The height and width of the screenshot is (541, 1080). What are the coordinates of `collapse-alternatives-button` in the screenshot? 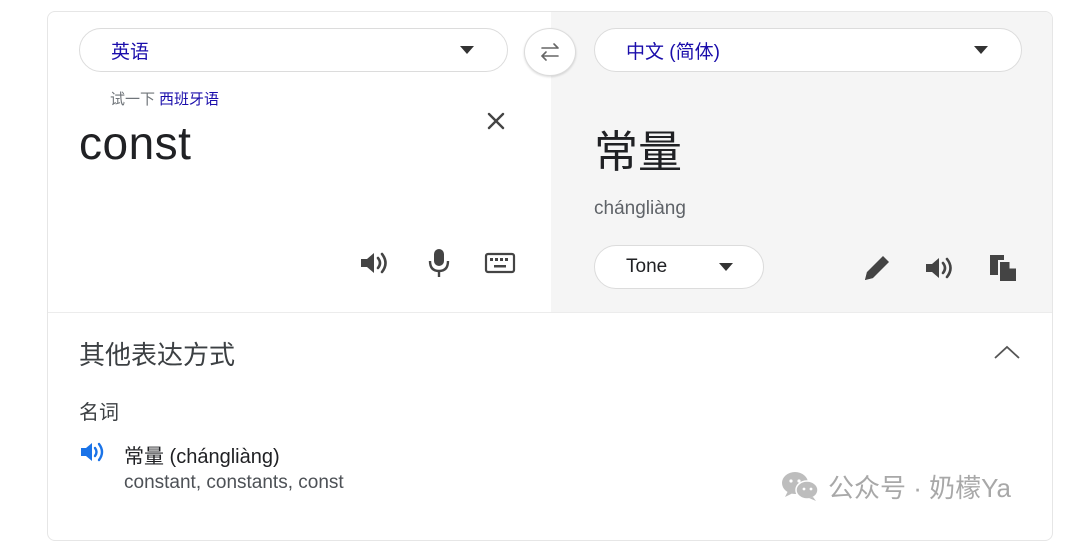 It's located at (1007, 352).